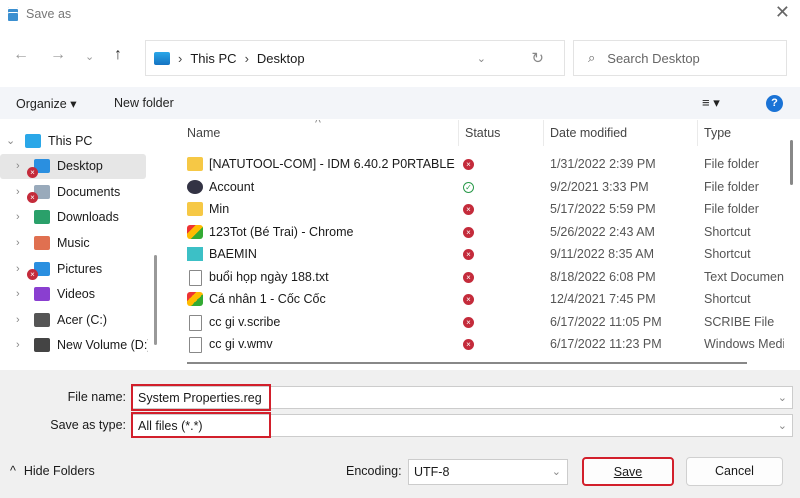 The height and width of the screenshot is (498, 800). Describe the element at coordinates (32, 172) in the screenshot. I see `error-badge-icon: ×` at that location.